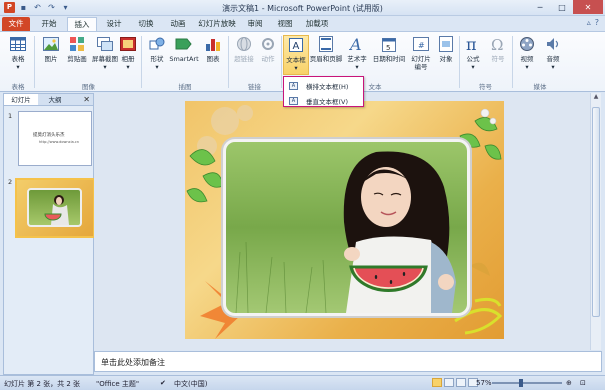 This screenshot has height=390, width=605. What do you see at coordinates (485, 87) in the screenshot?
I see `group-label-symbols: 符号` at bounding box center [485, 87].